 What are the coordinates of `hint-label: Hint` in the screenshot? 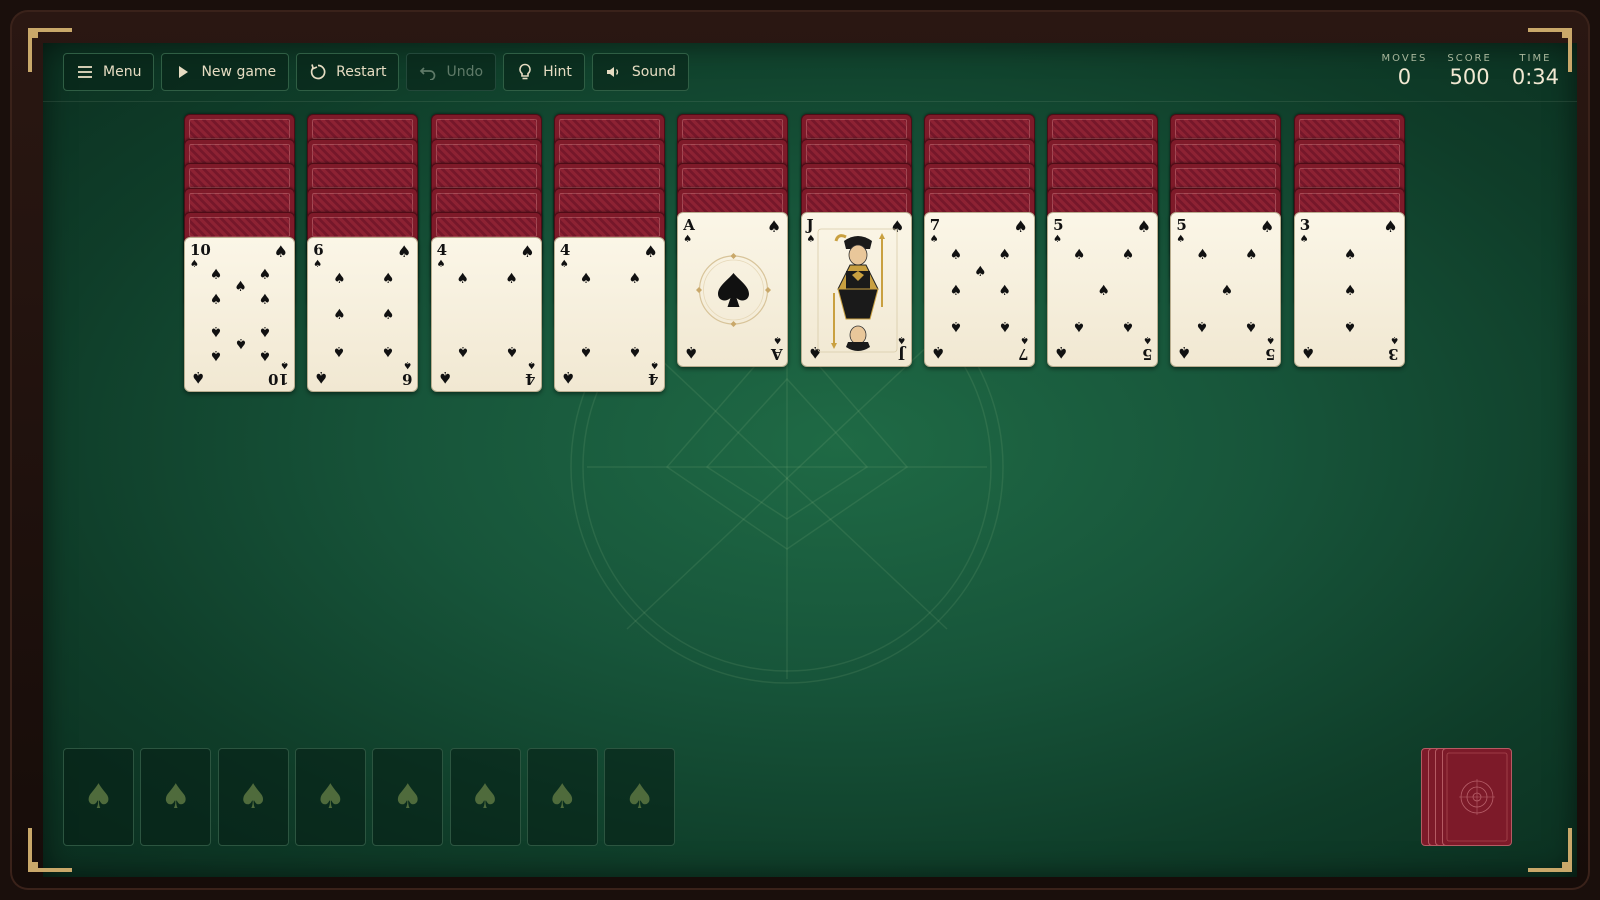 It's located at (557, 72).